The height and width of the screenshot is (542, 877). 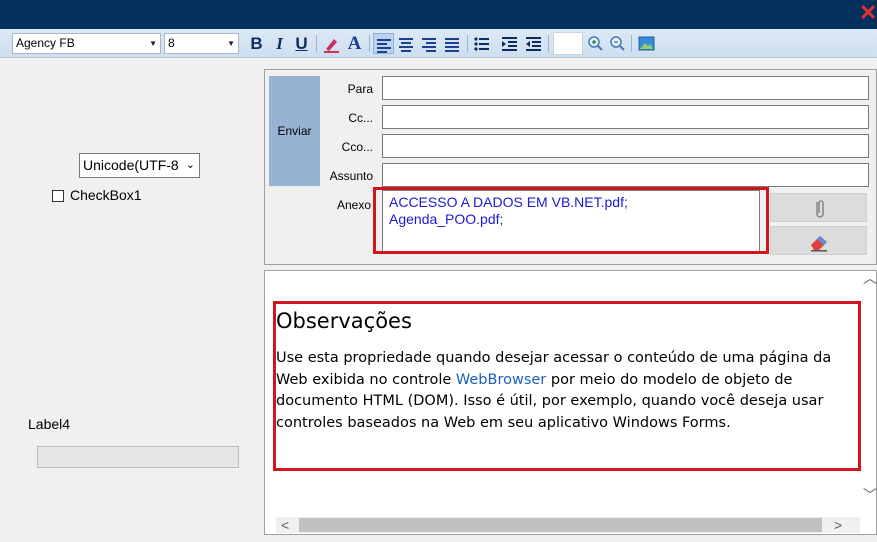 What do you see at coordinates (571, 220) in the screenshot?
I see `attachment-highlight-box` at bounding box center [571, 220].